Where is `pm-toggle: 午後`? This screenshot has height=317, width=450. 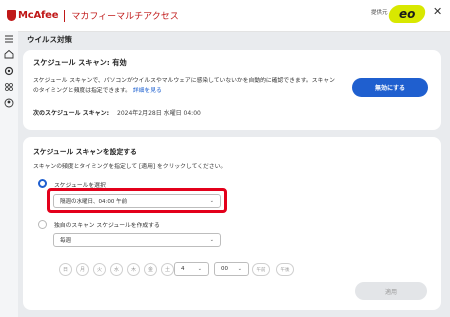
pm-toggle: 午後 is located at coordinates (285, 269).